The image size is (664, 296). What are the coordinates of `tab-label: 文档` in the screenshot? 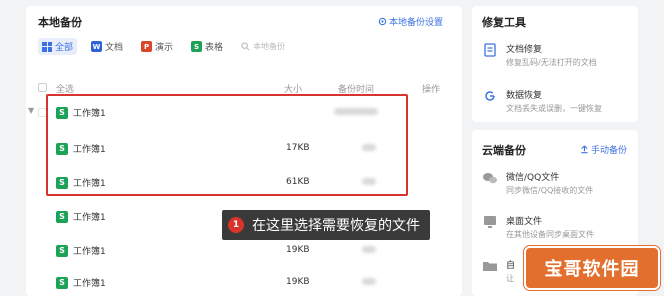 It's located at (114, 48).